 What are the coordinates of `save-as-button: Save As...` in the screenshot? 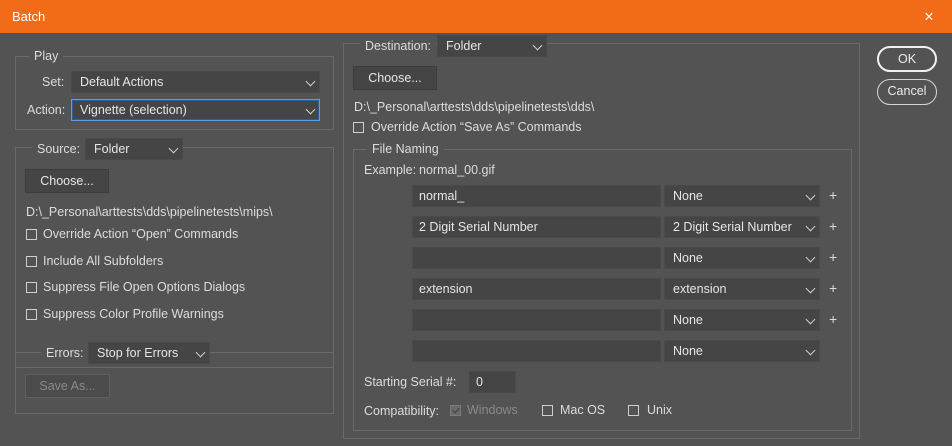 It's located at (67, 386).